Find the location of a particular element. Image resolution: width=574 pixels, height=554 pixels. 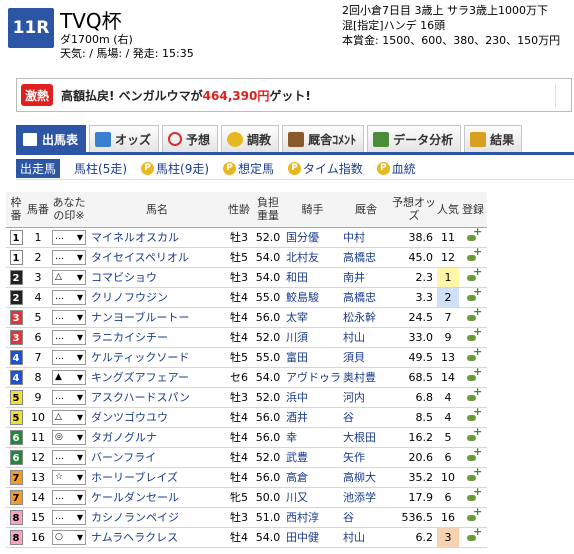

horse-name-link: コマビショウ is located at coordinates (157, 277).